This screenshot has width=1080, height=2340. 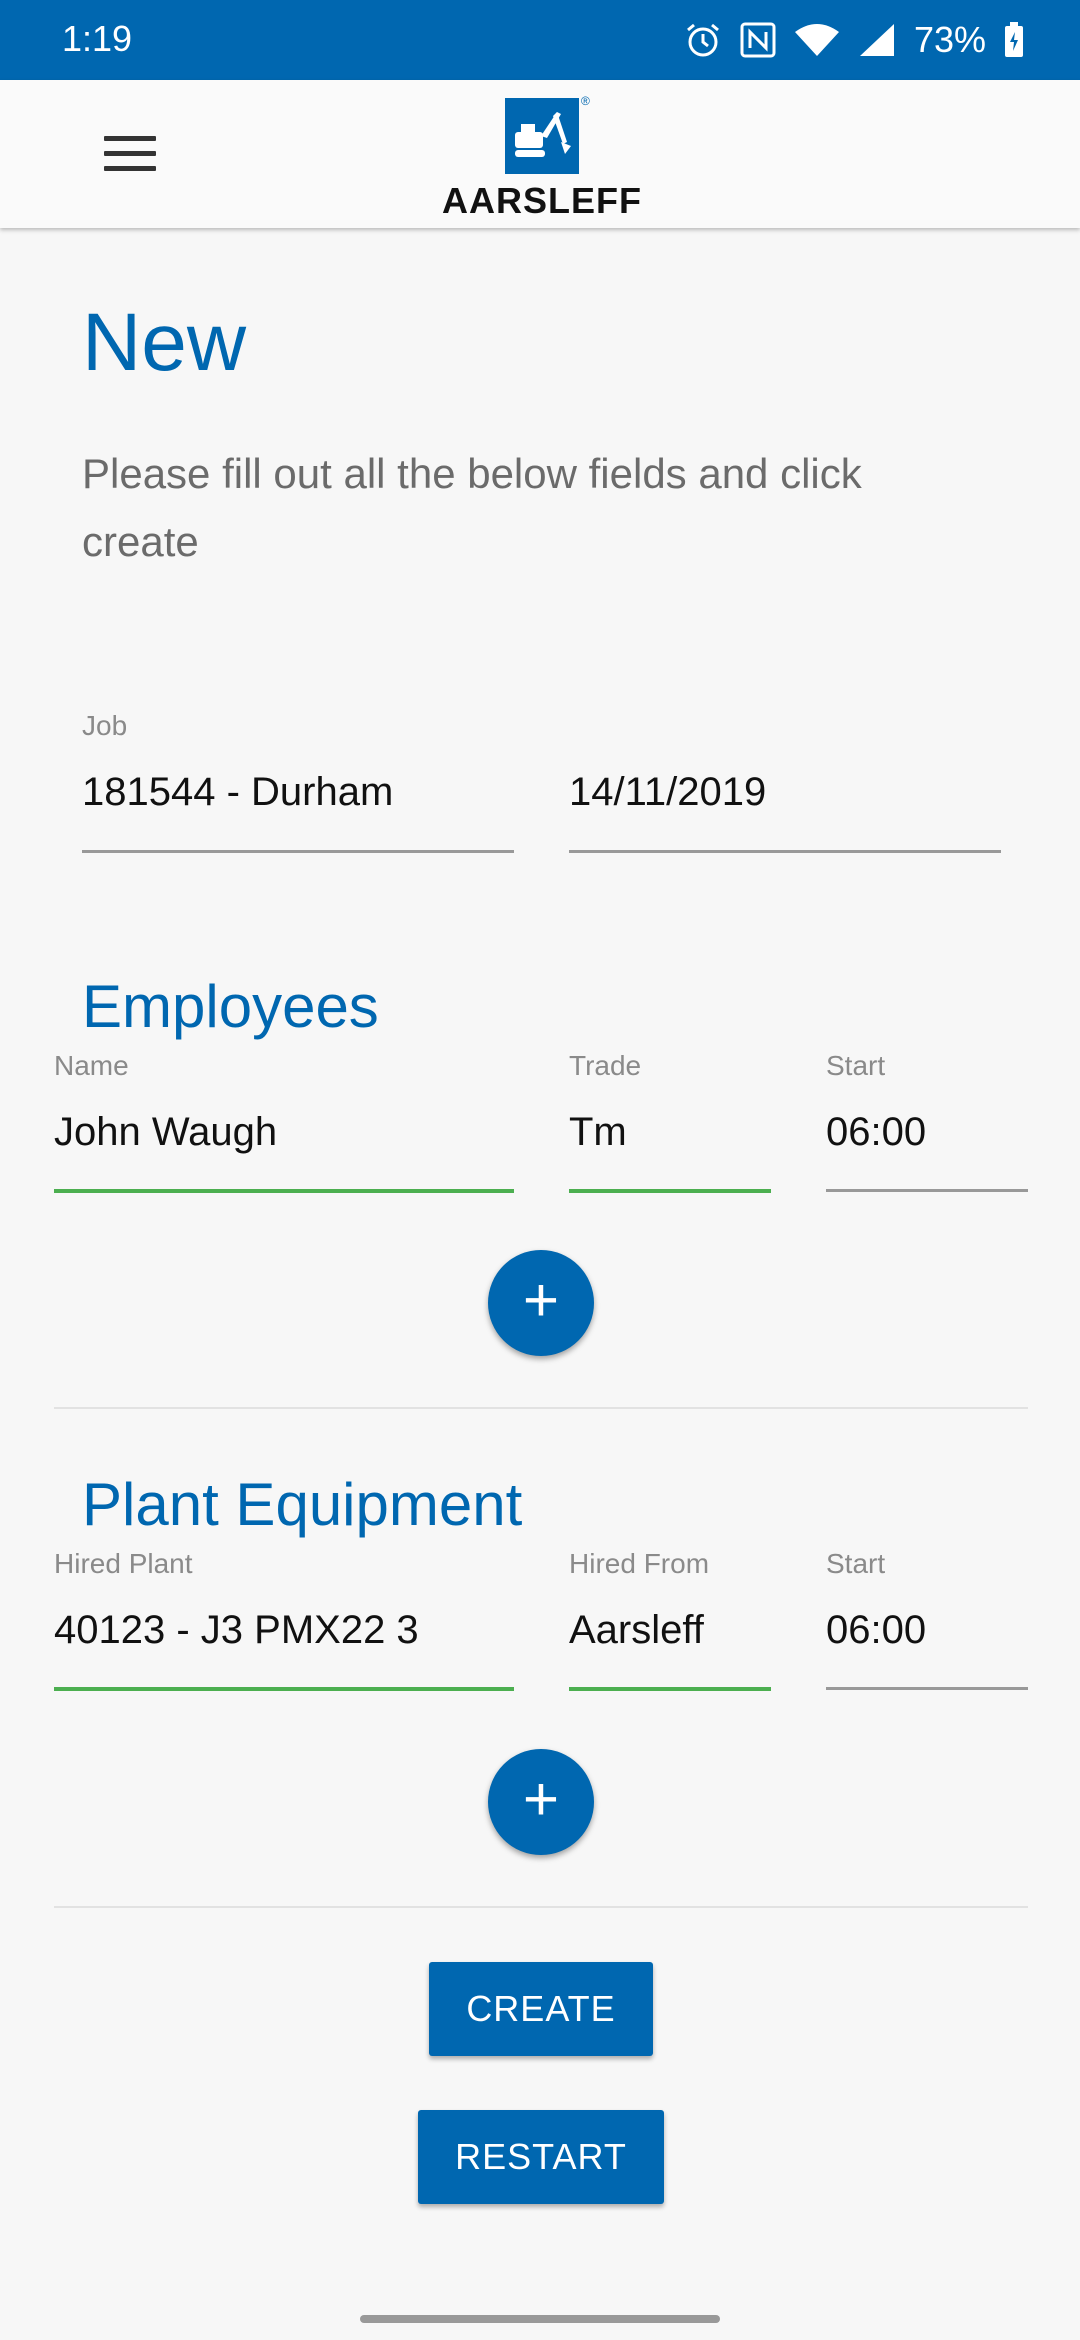 I want to click on employee-name-underline, so click(x=284, y=1191).